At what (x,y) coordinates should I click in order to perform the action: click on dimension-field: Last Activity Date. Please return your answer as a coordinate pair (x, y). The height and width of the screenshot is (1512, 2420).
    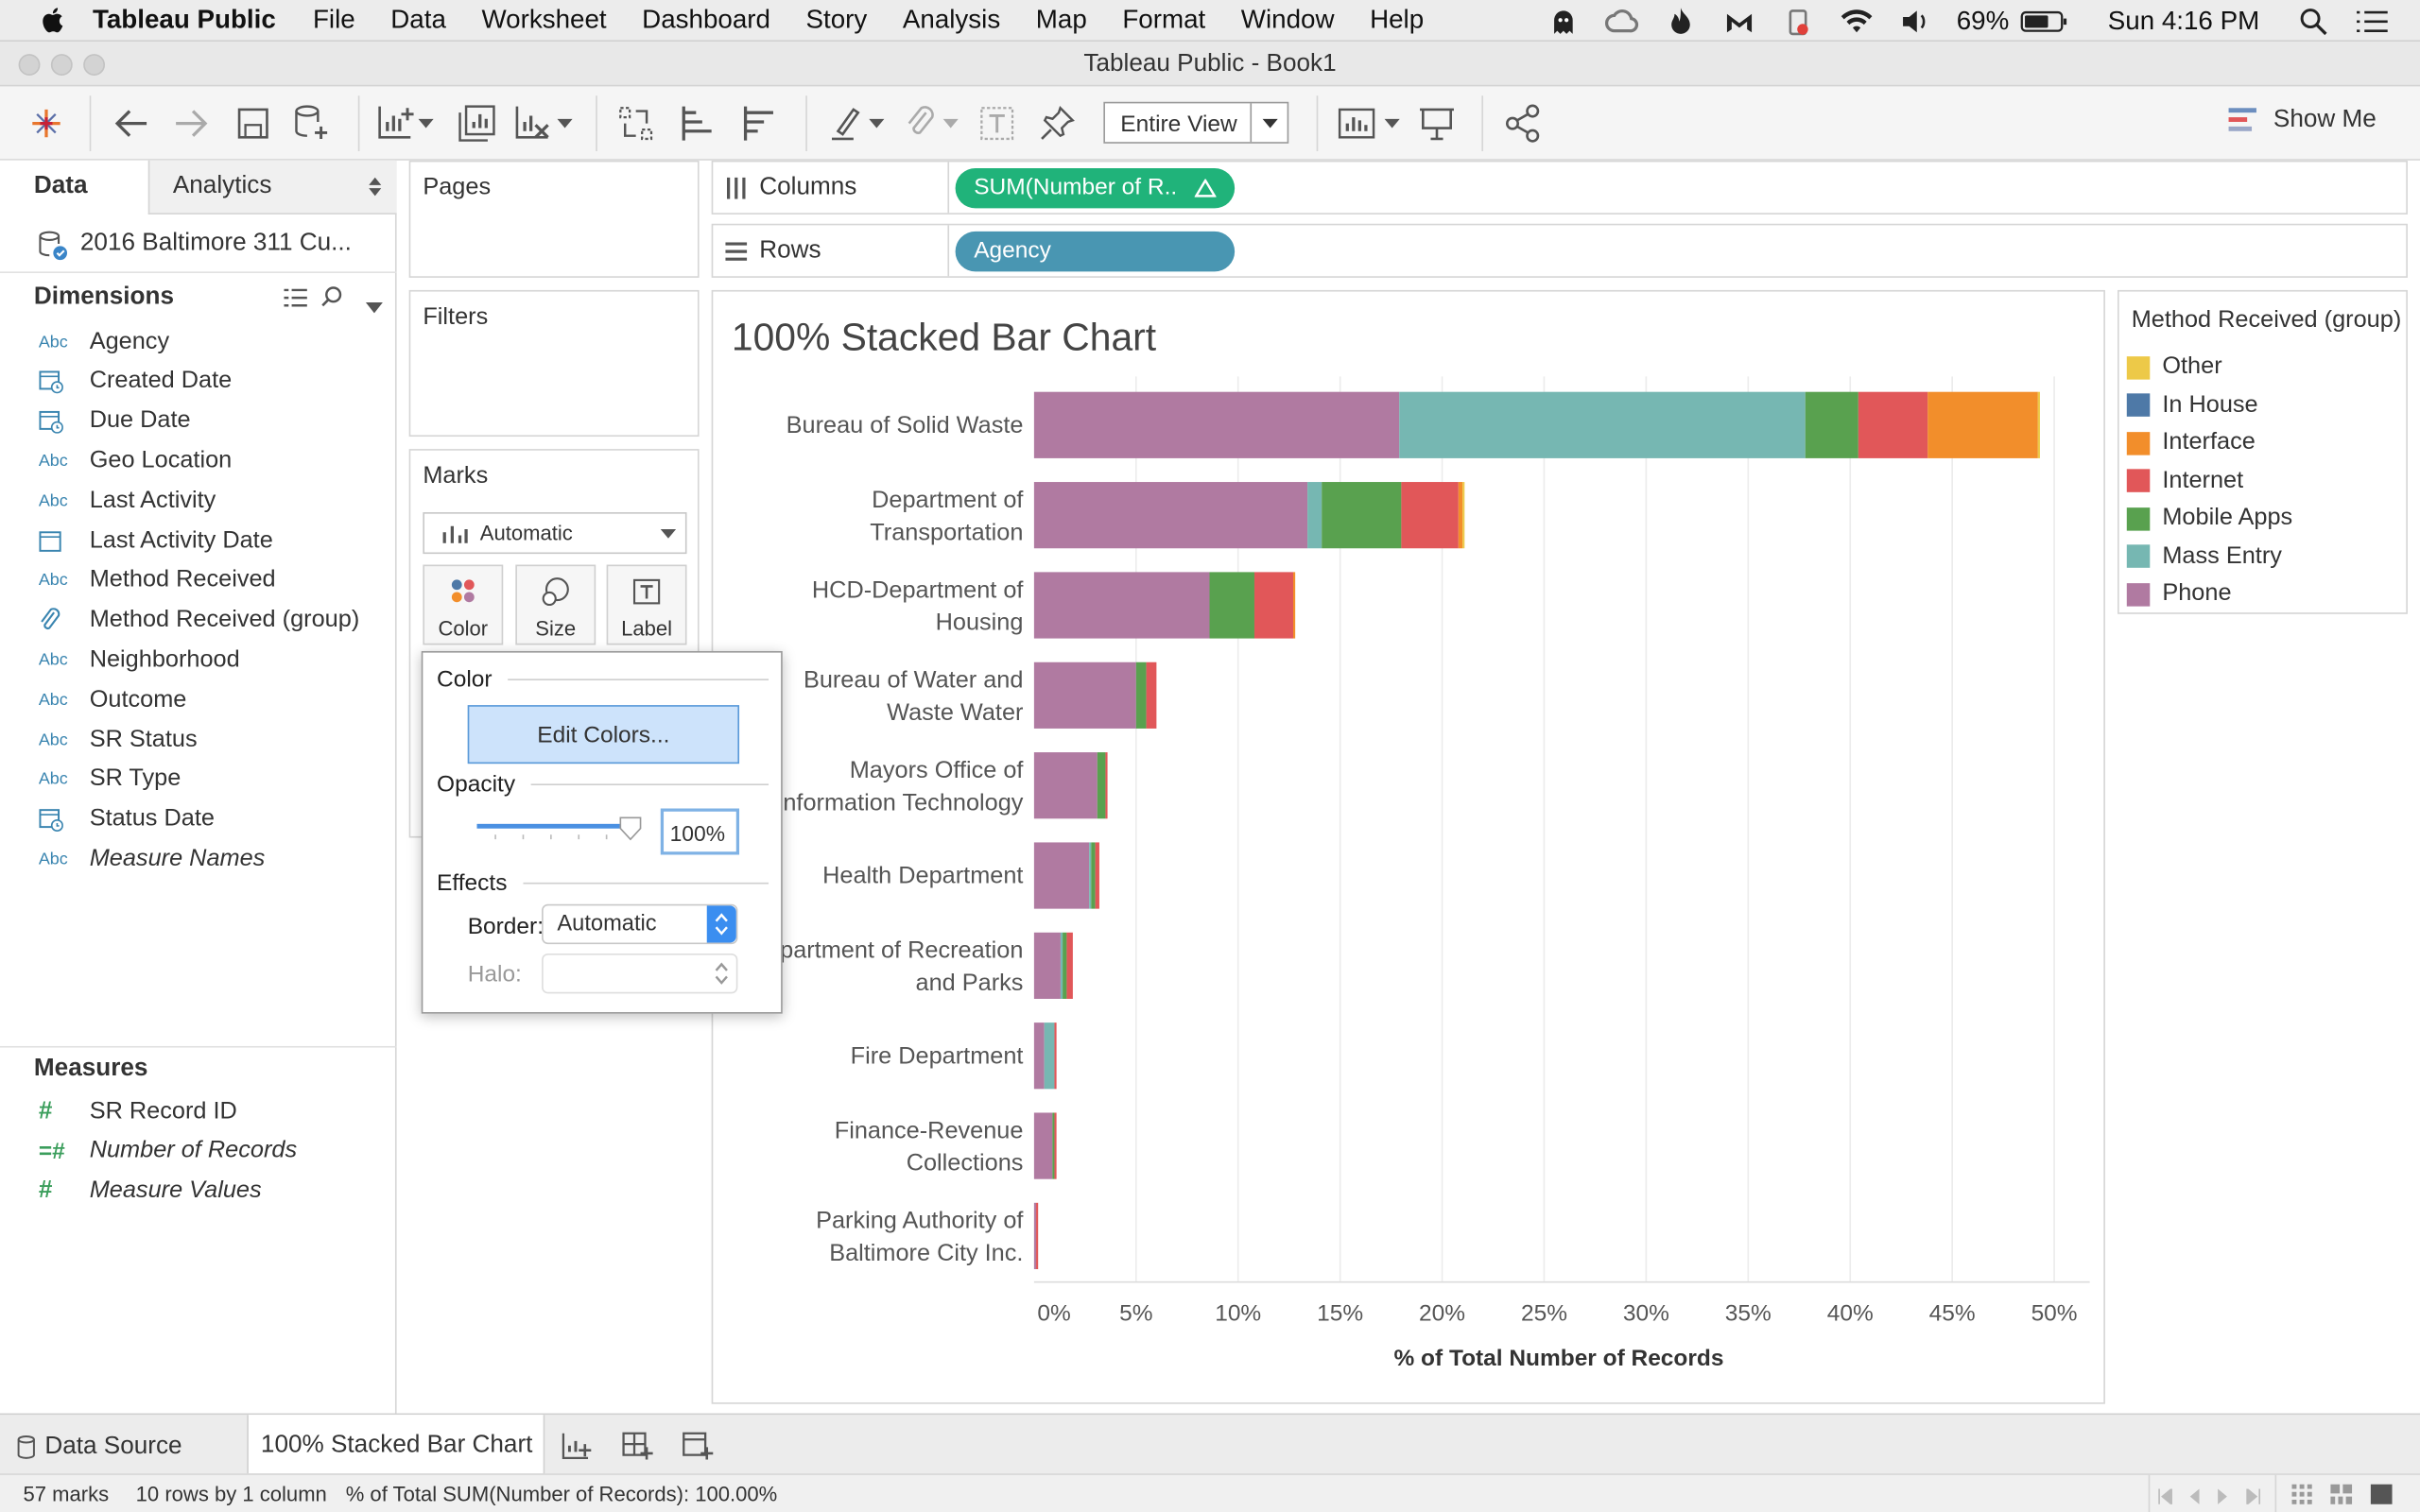
    Looking at the image, I should click on (197, 541).